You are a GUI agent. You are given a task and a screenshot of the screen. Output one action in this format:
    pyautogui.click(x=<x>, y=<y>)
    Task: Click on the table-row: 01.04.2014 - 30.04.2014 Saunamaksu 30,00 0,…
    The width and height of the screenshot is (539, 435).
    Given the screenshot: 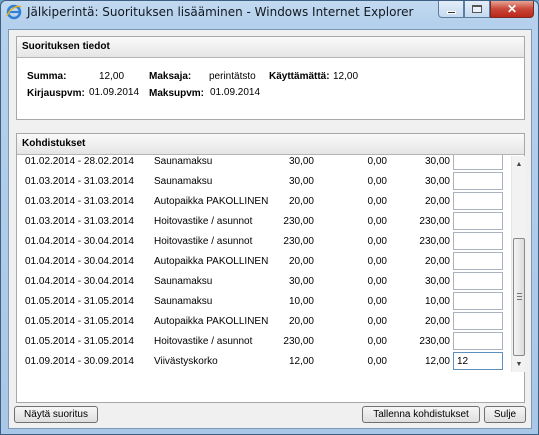 What is the action you would take?
    pyautogui.click(x=262, y=281)
    